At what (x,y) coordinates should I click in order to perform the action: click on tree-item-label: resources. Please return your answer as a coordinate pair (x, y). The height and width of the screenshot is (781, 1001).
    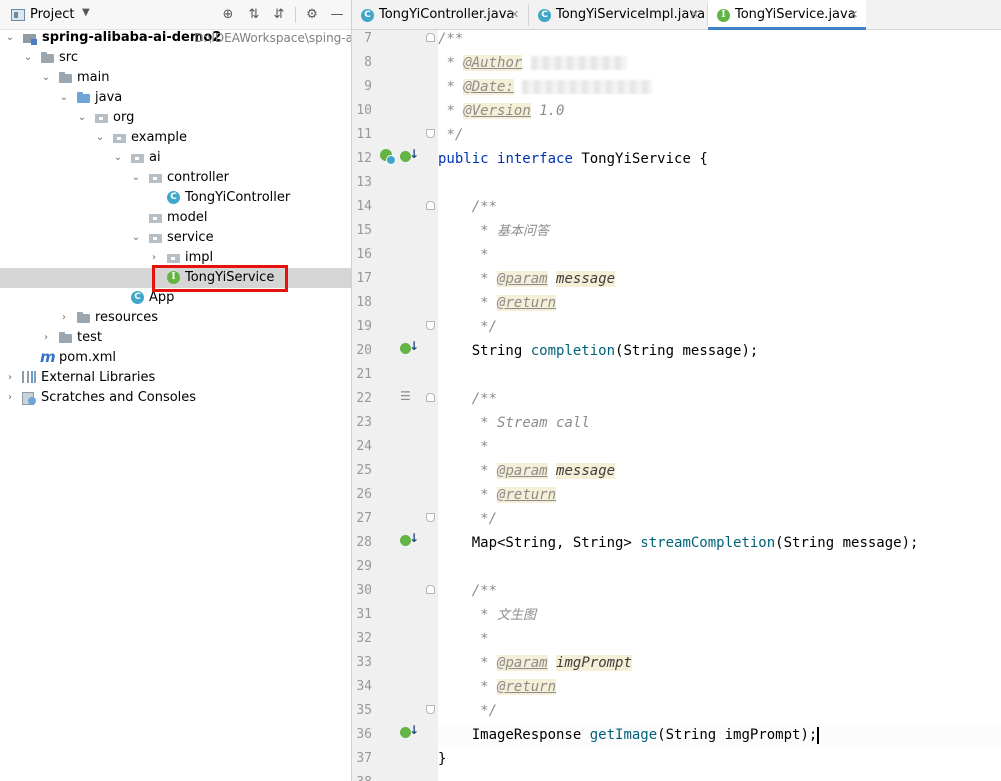
    Looking at the image, I should click on (127, 317).